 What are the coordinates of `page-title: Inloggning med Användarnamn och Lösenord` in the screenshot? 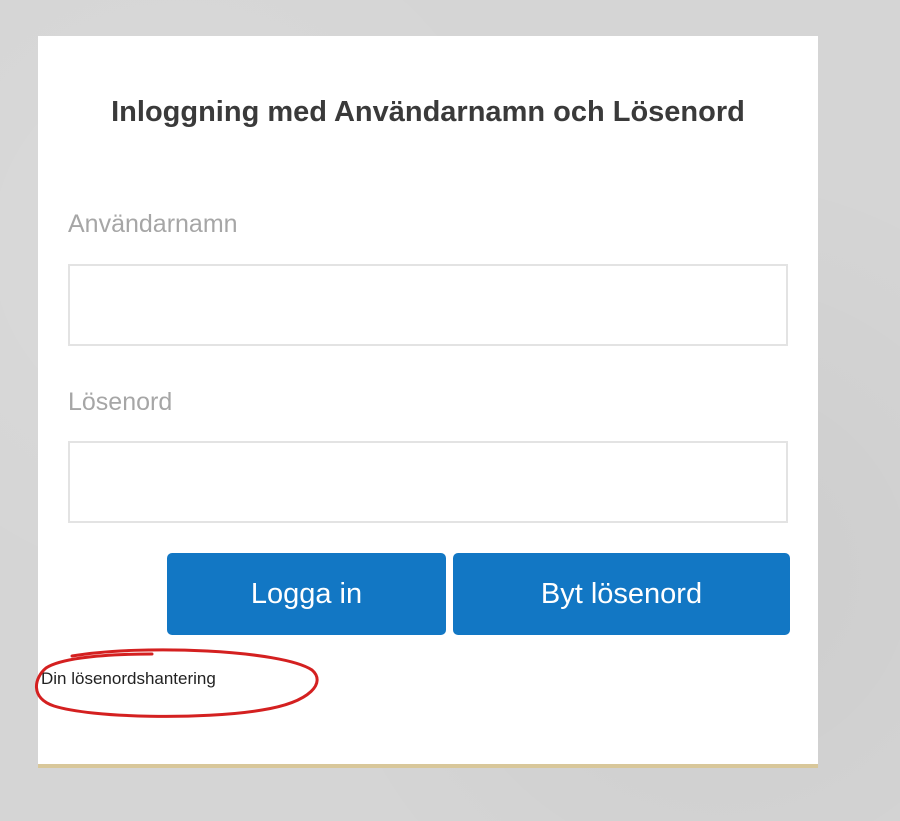 It's located at (428, 112).